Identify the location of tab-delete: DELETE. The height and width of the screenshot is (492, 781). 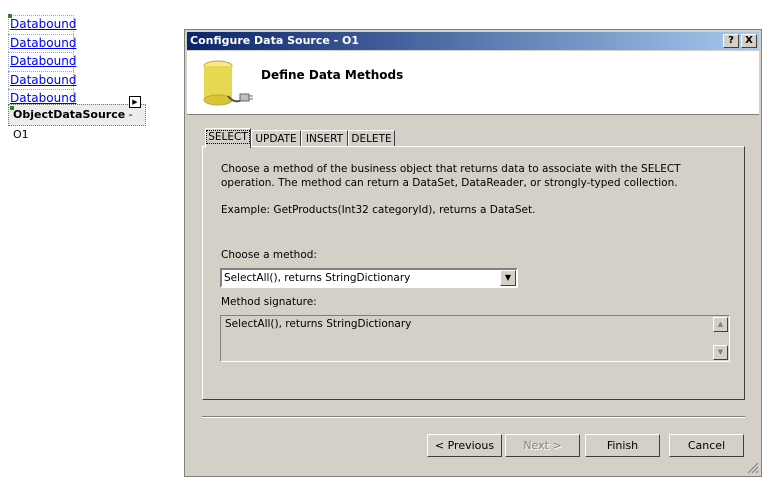
(371, 138).